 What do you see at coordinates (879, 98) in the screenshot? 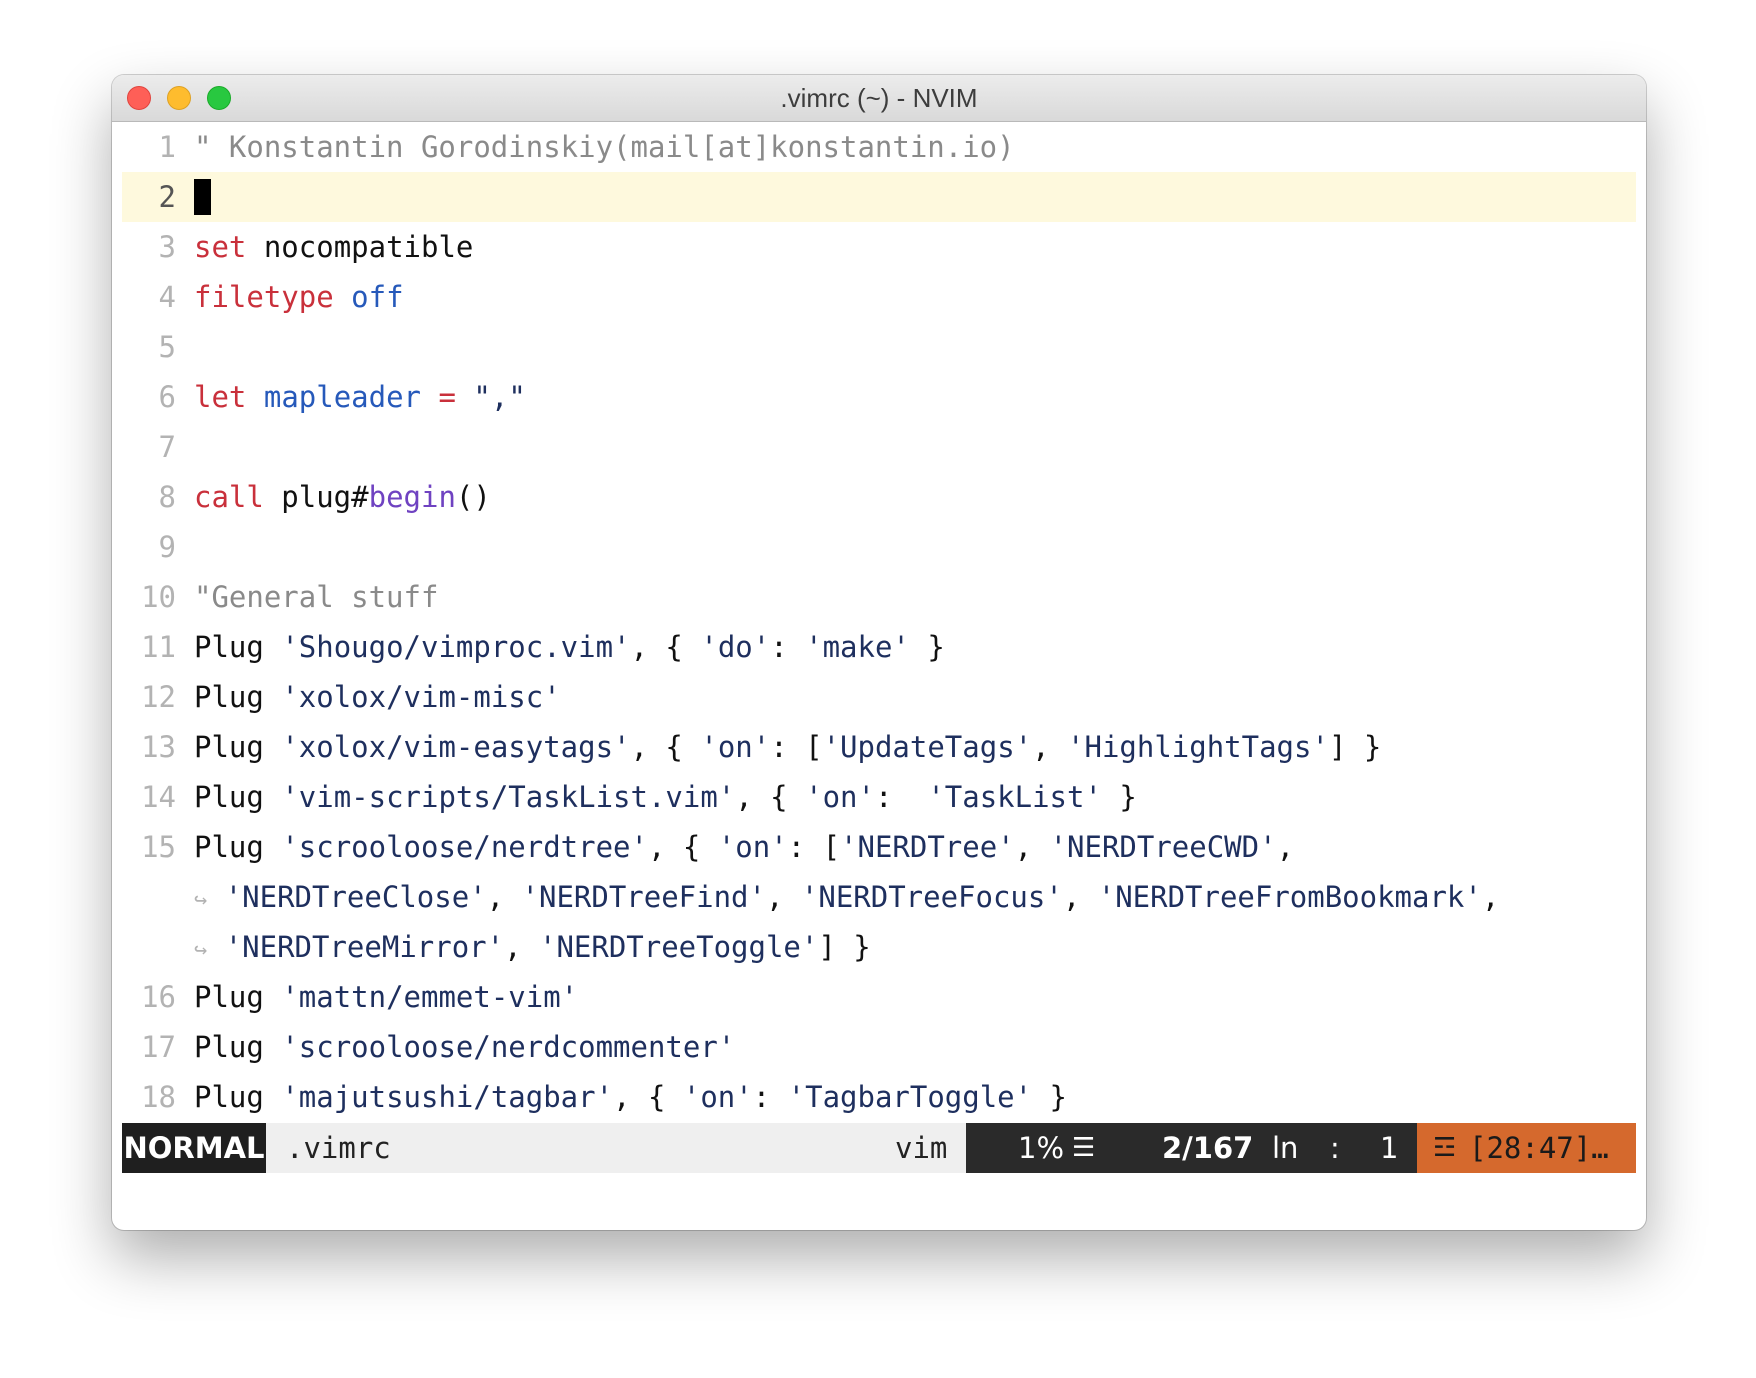
I see `title-bar: .vimrc (~) - NVIM` at bounding box center [879, 98].